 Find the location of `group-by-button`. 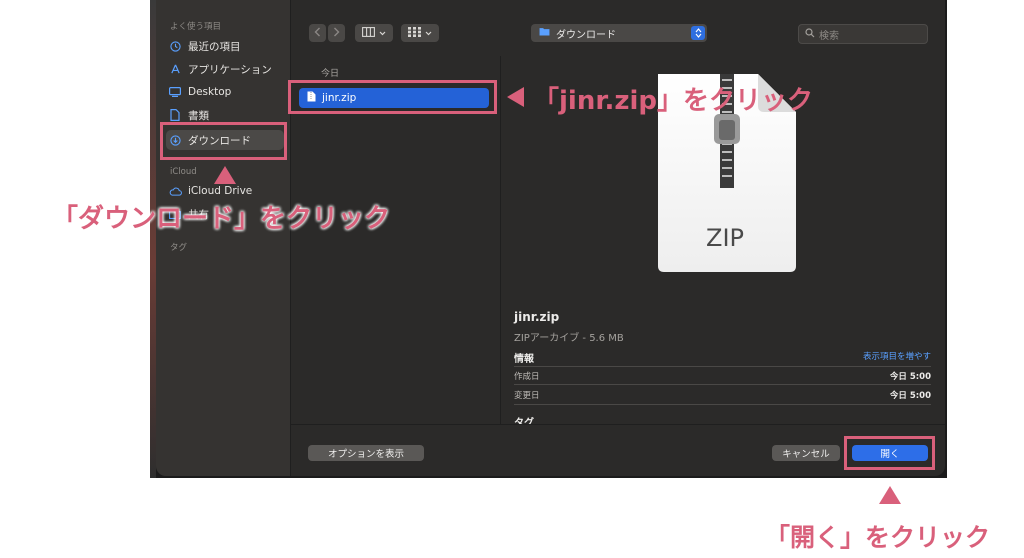

group-by-button is located at coordinates (420, 33).